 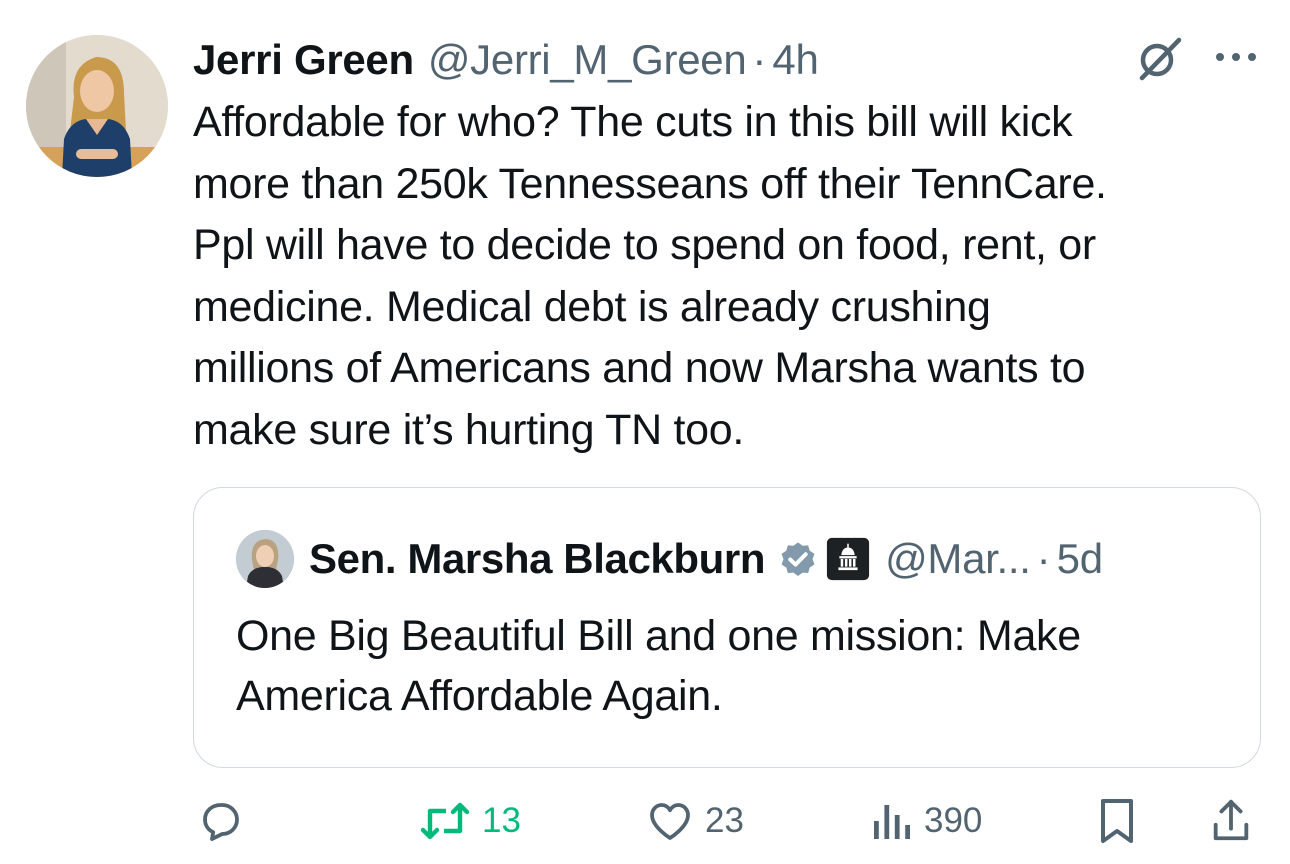 I want to click on tweet-header: Jerri Green @Jerri_M_Green · 4h, so click(x=506, y=60).